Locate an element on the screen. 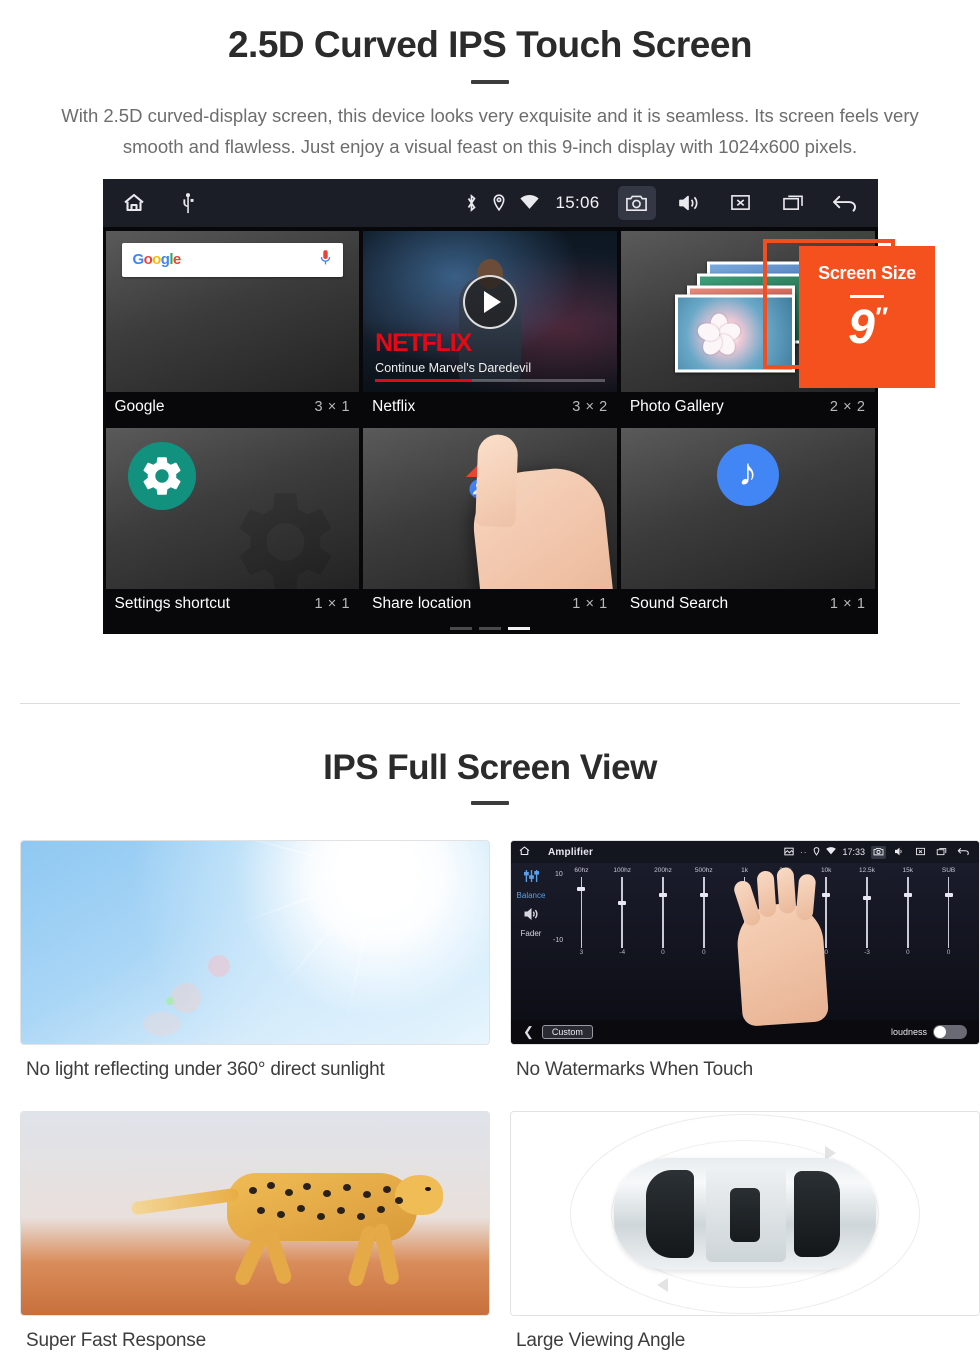 The image size is (980, 1372). page-indicator is located at coordinates (490, 628).